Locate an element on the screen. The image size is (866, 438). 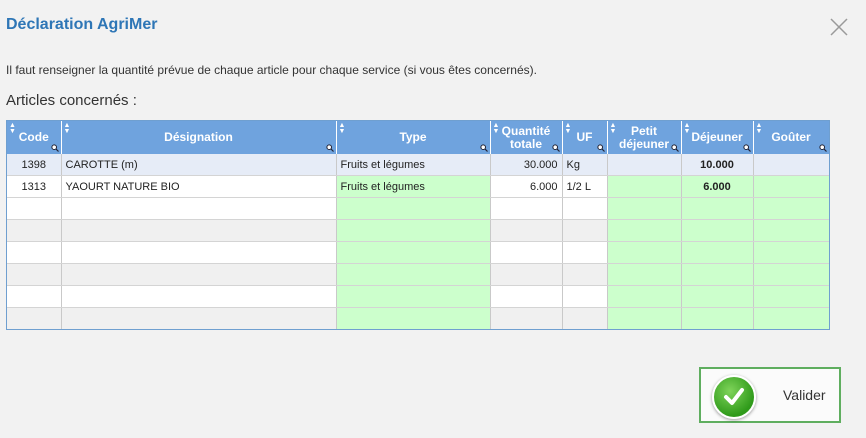
col-header-dejeuner: ▲ ▼ Déjeuner is located at coordinates (717, 137).